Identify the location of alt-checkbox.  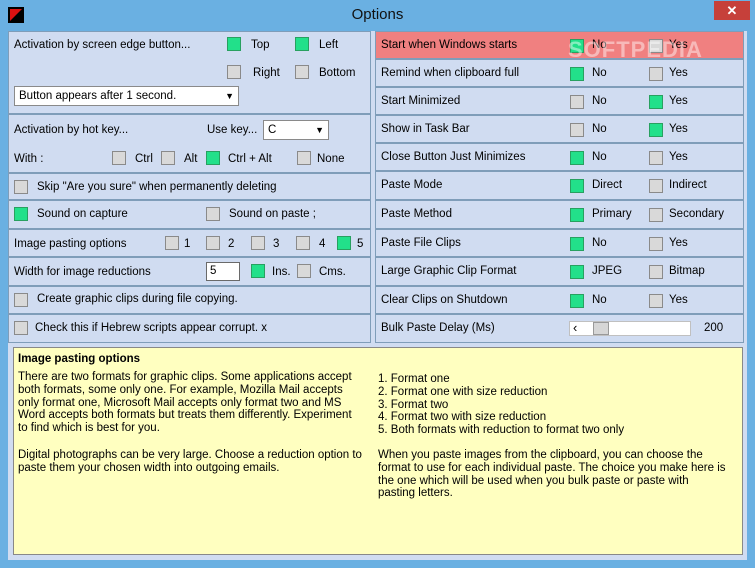
(168, 158).